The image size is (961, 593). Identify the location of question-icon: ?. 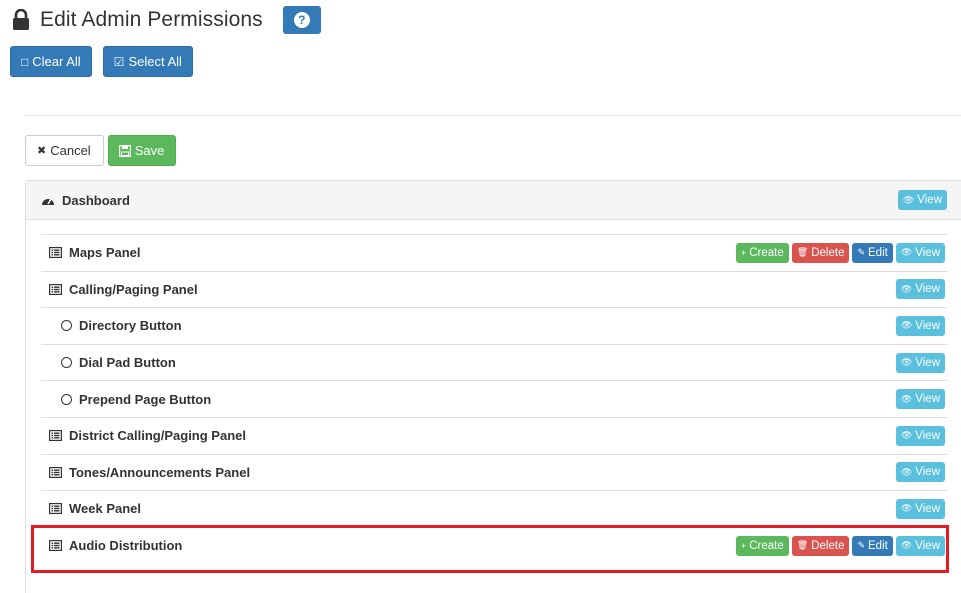
(301, 20).